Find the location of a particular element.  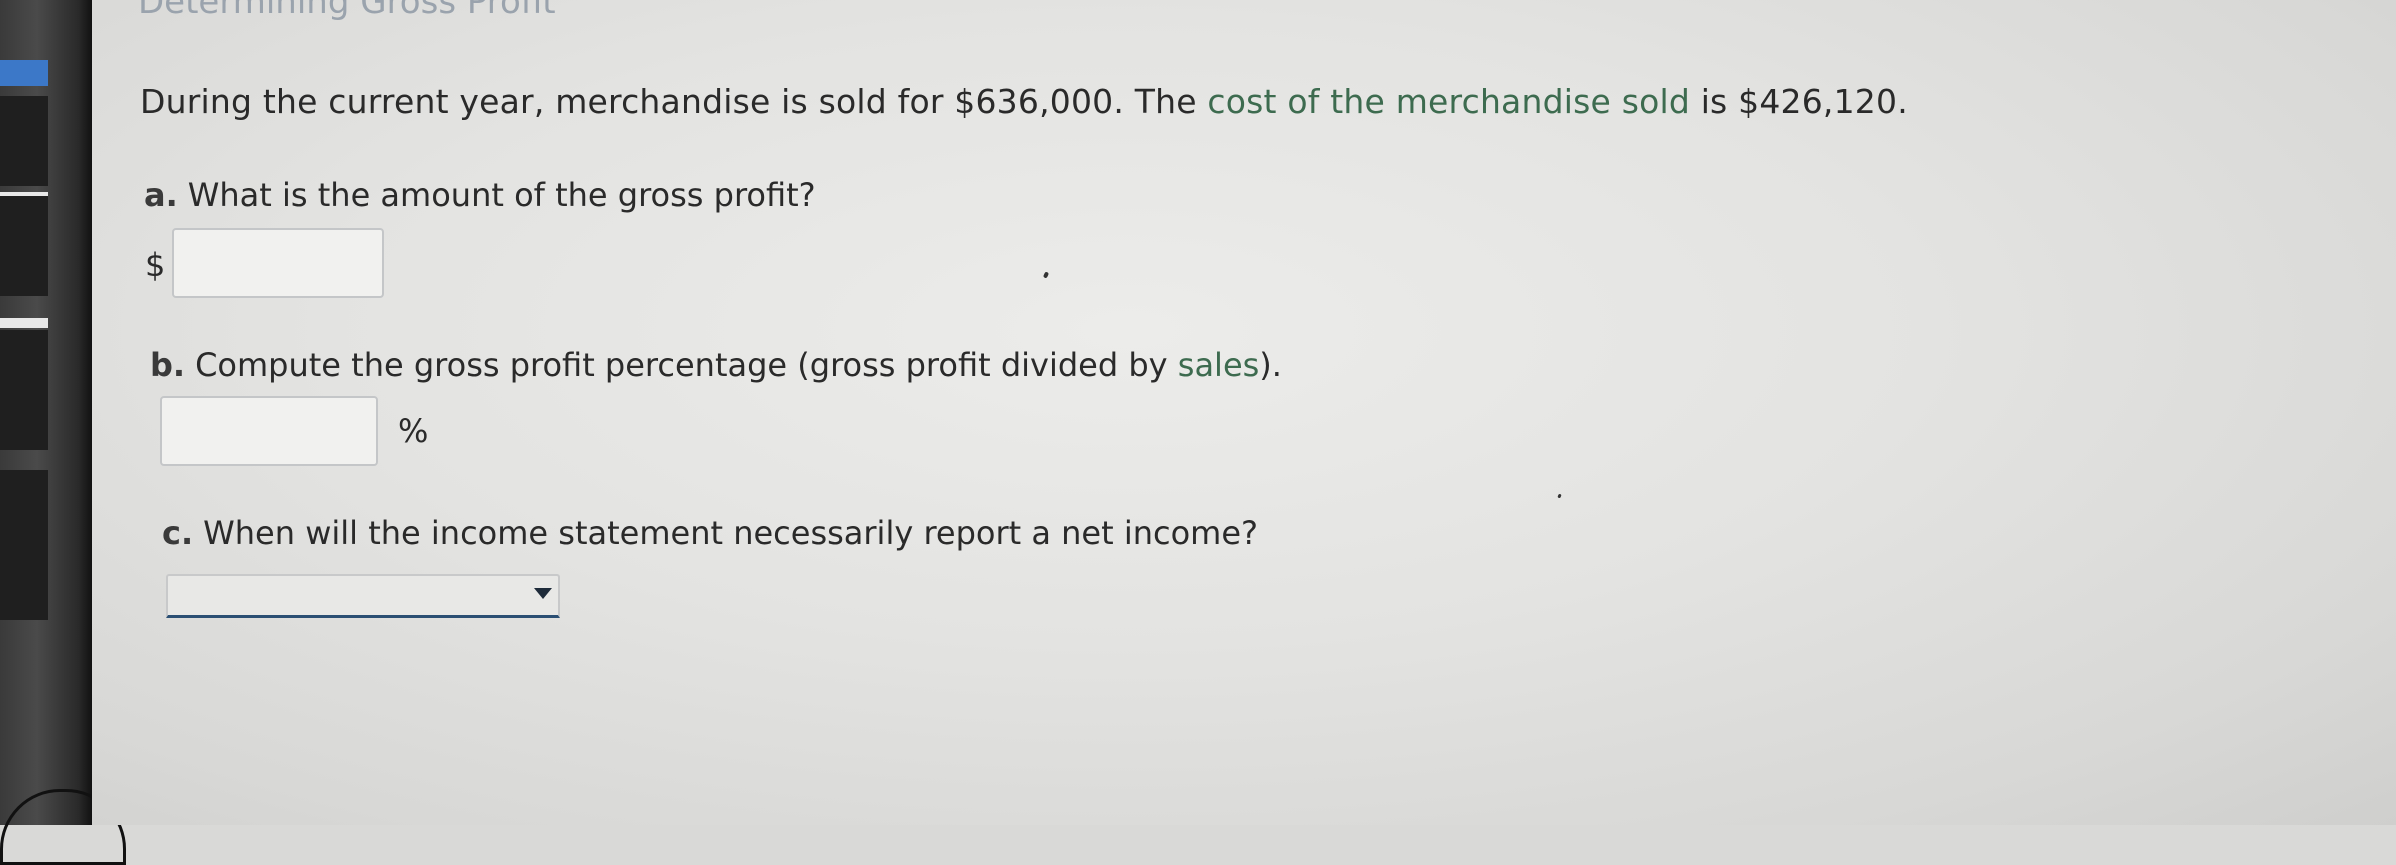

question-a-letter: a. is located at coordinates (161, 195).